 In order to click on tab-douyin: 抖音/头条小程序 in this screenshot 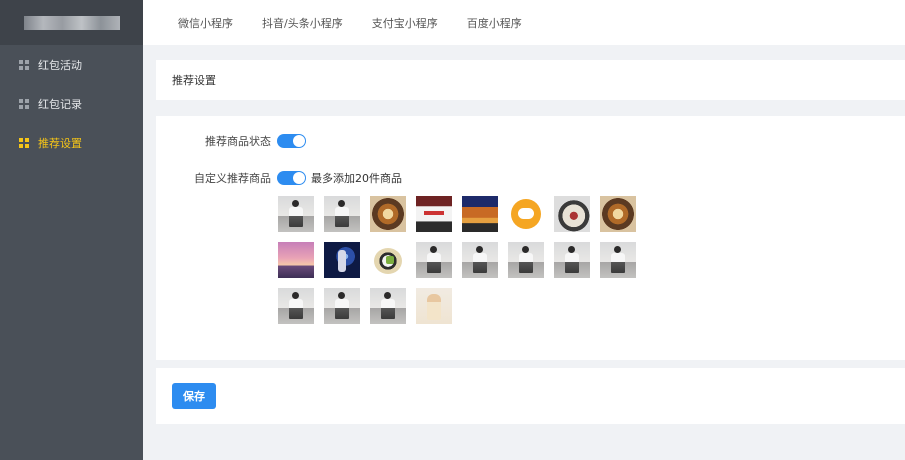, I will do `click(302, 23)`.